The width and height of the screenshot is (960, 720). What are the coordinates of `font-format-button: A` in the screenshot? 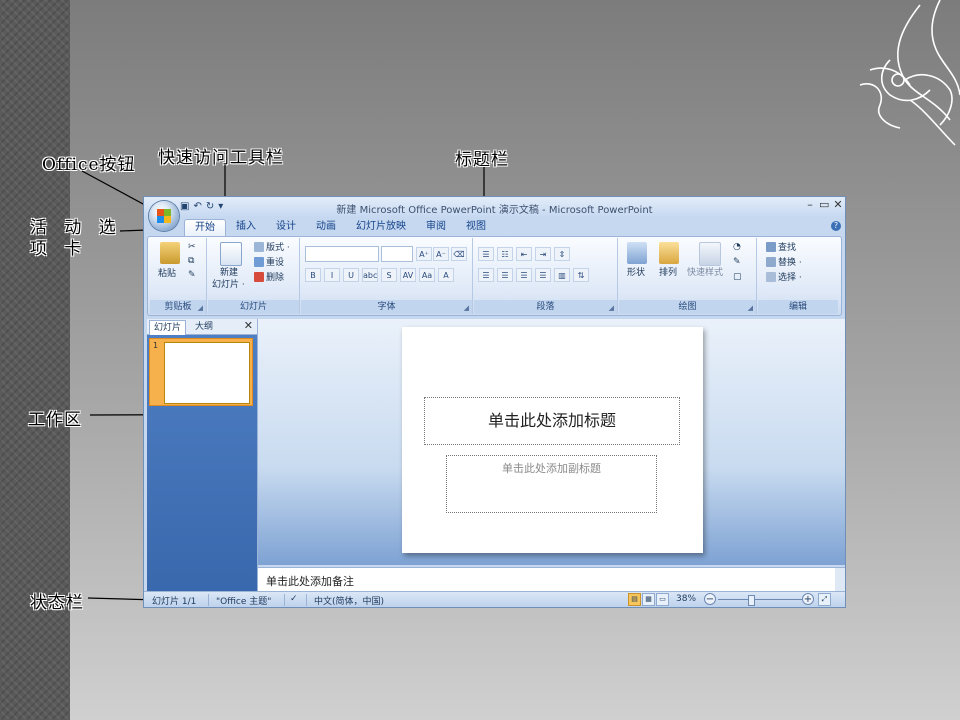 It's located at (446, 275).